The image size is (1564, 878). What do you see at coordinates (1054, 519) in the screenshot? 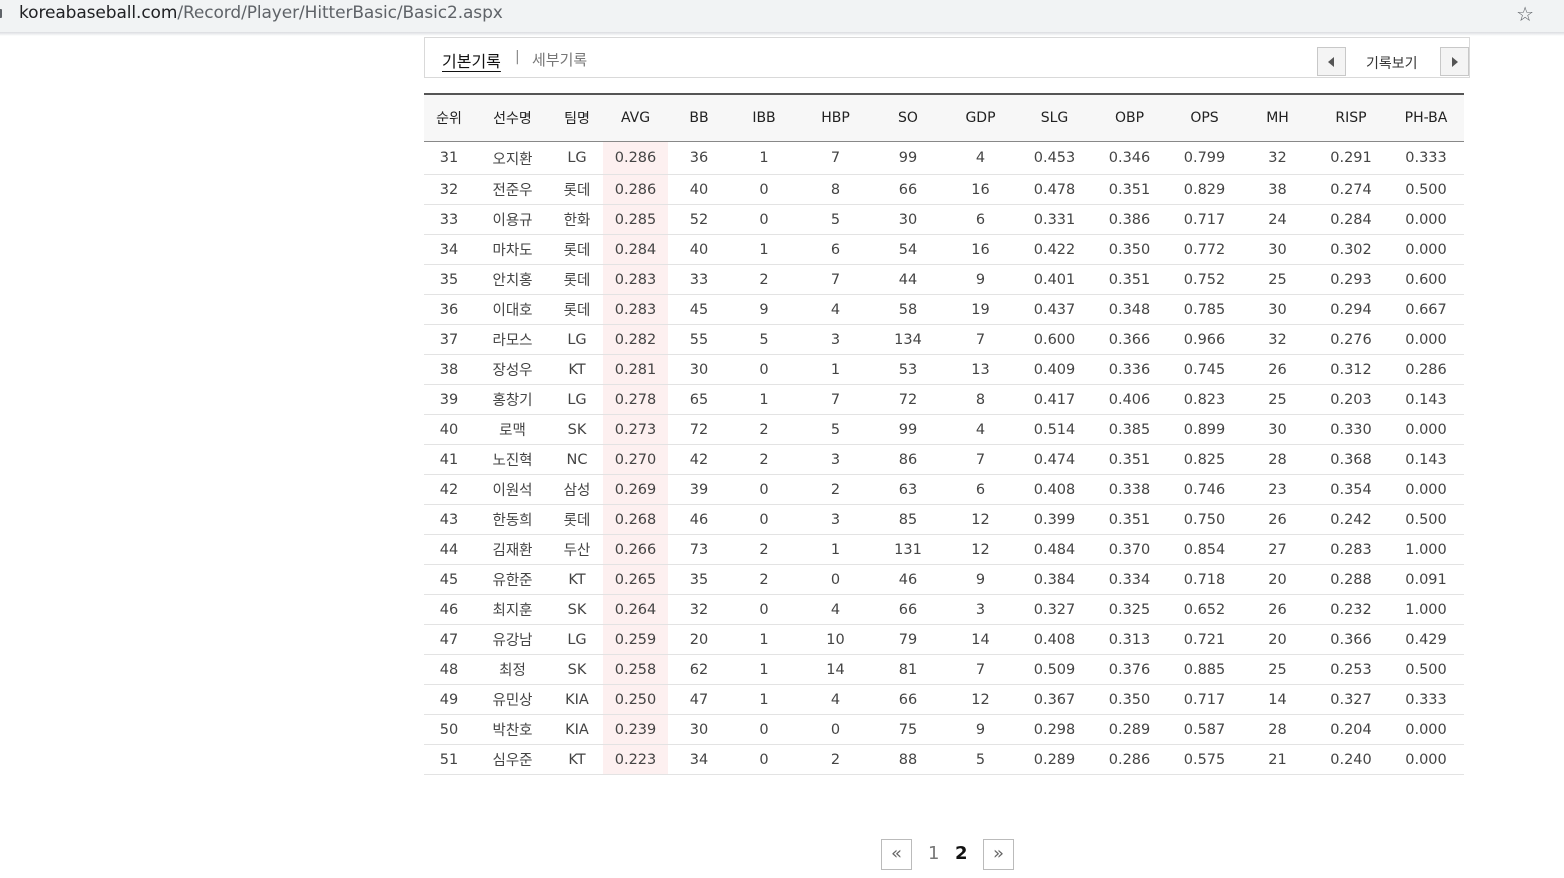
I see `table-cell: 0.399` at bounding box center [1054, 519].